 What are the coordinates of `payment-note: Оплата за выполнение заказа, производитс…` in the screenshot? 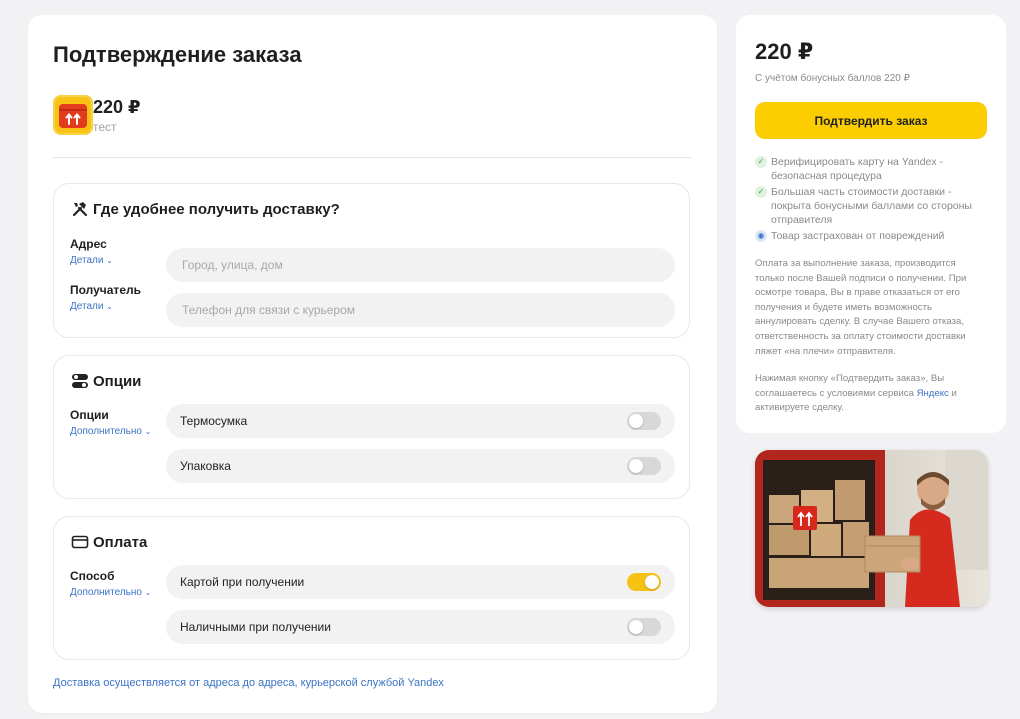 It's located at (861, 307).